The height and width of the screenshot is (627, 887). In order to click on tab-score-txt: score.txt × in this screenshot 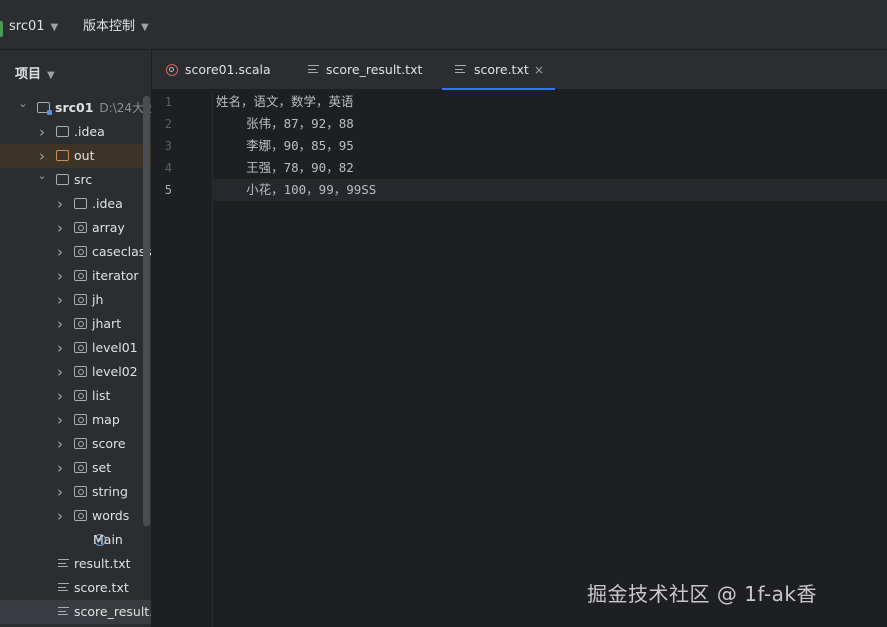, I will do `click(498, 70)`.